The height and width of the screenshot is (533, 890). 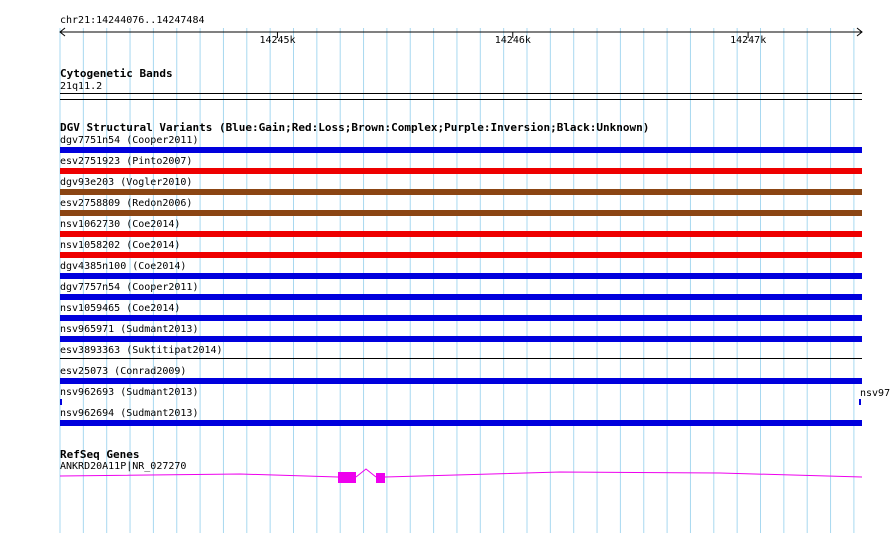 What do you see at coordinates (132, 20) in the screenshot?
I see `ruler-location: chr21:14244076..14247484` at bounding box center [132, 20].